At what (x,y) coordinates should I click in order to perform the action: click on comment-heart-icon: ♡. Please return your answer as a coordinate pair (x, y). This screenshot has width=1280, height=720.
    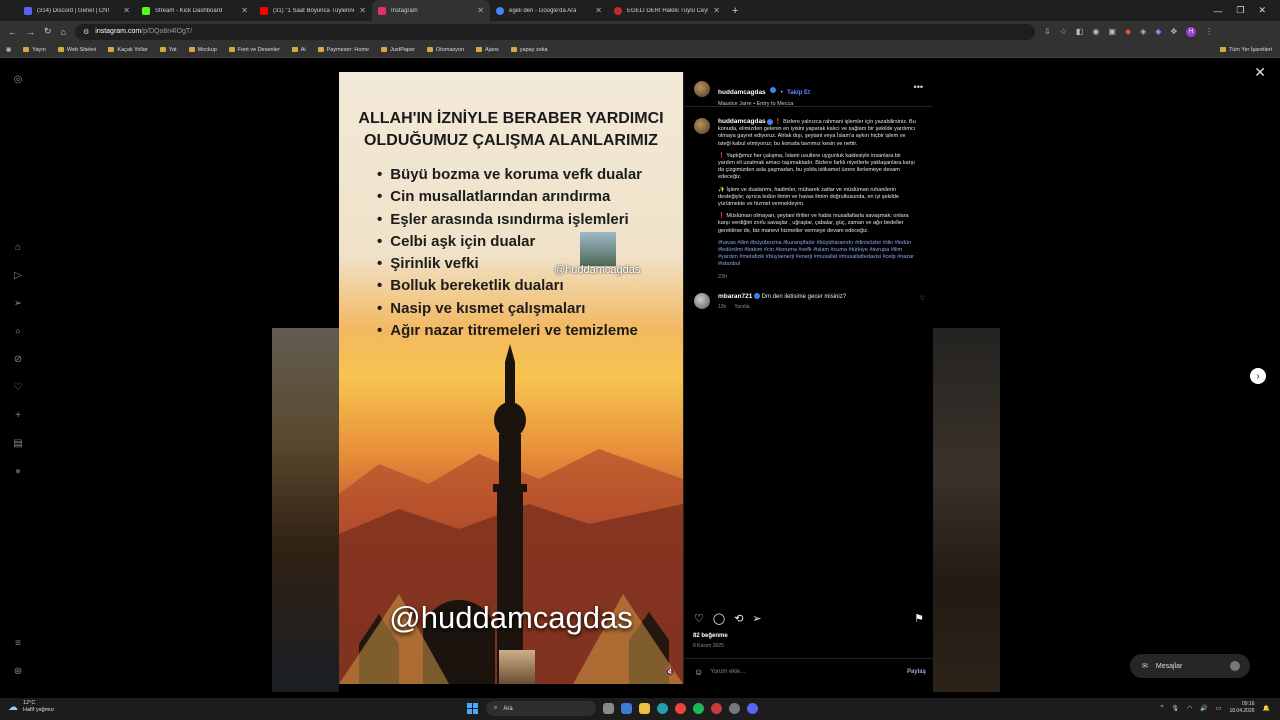
    Looking at the image, I should click on (922, 298).